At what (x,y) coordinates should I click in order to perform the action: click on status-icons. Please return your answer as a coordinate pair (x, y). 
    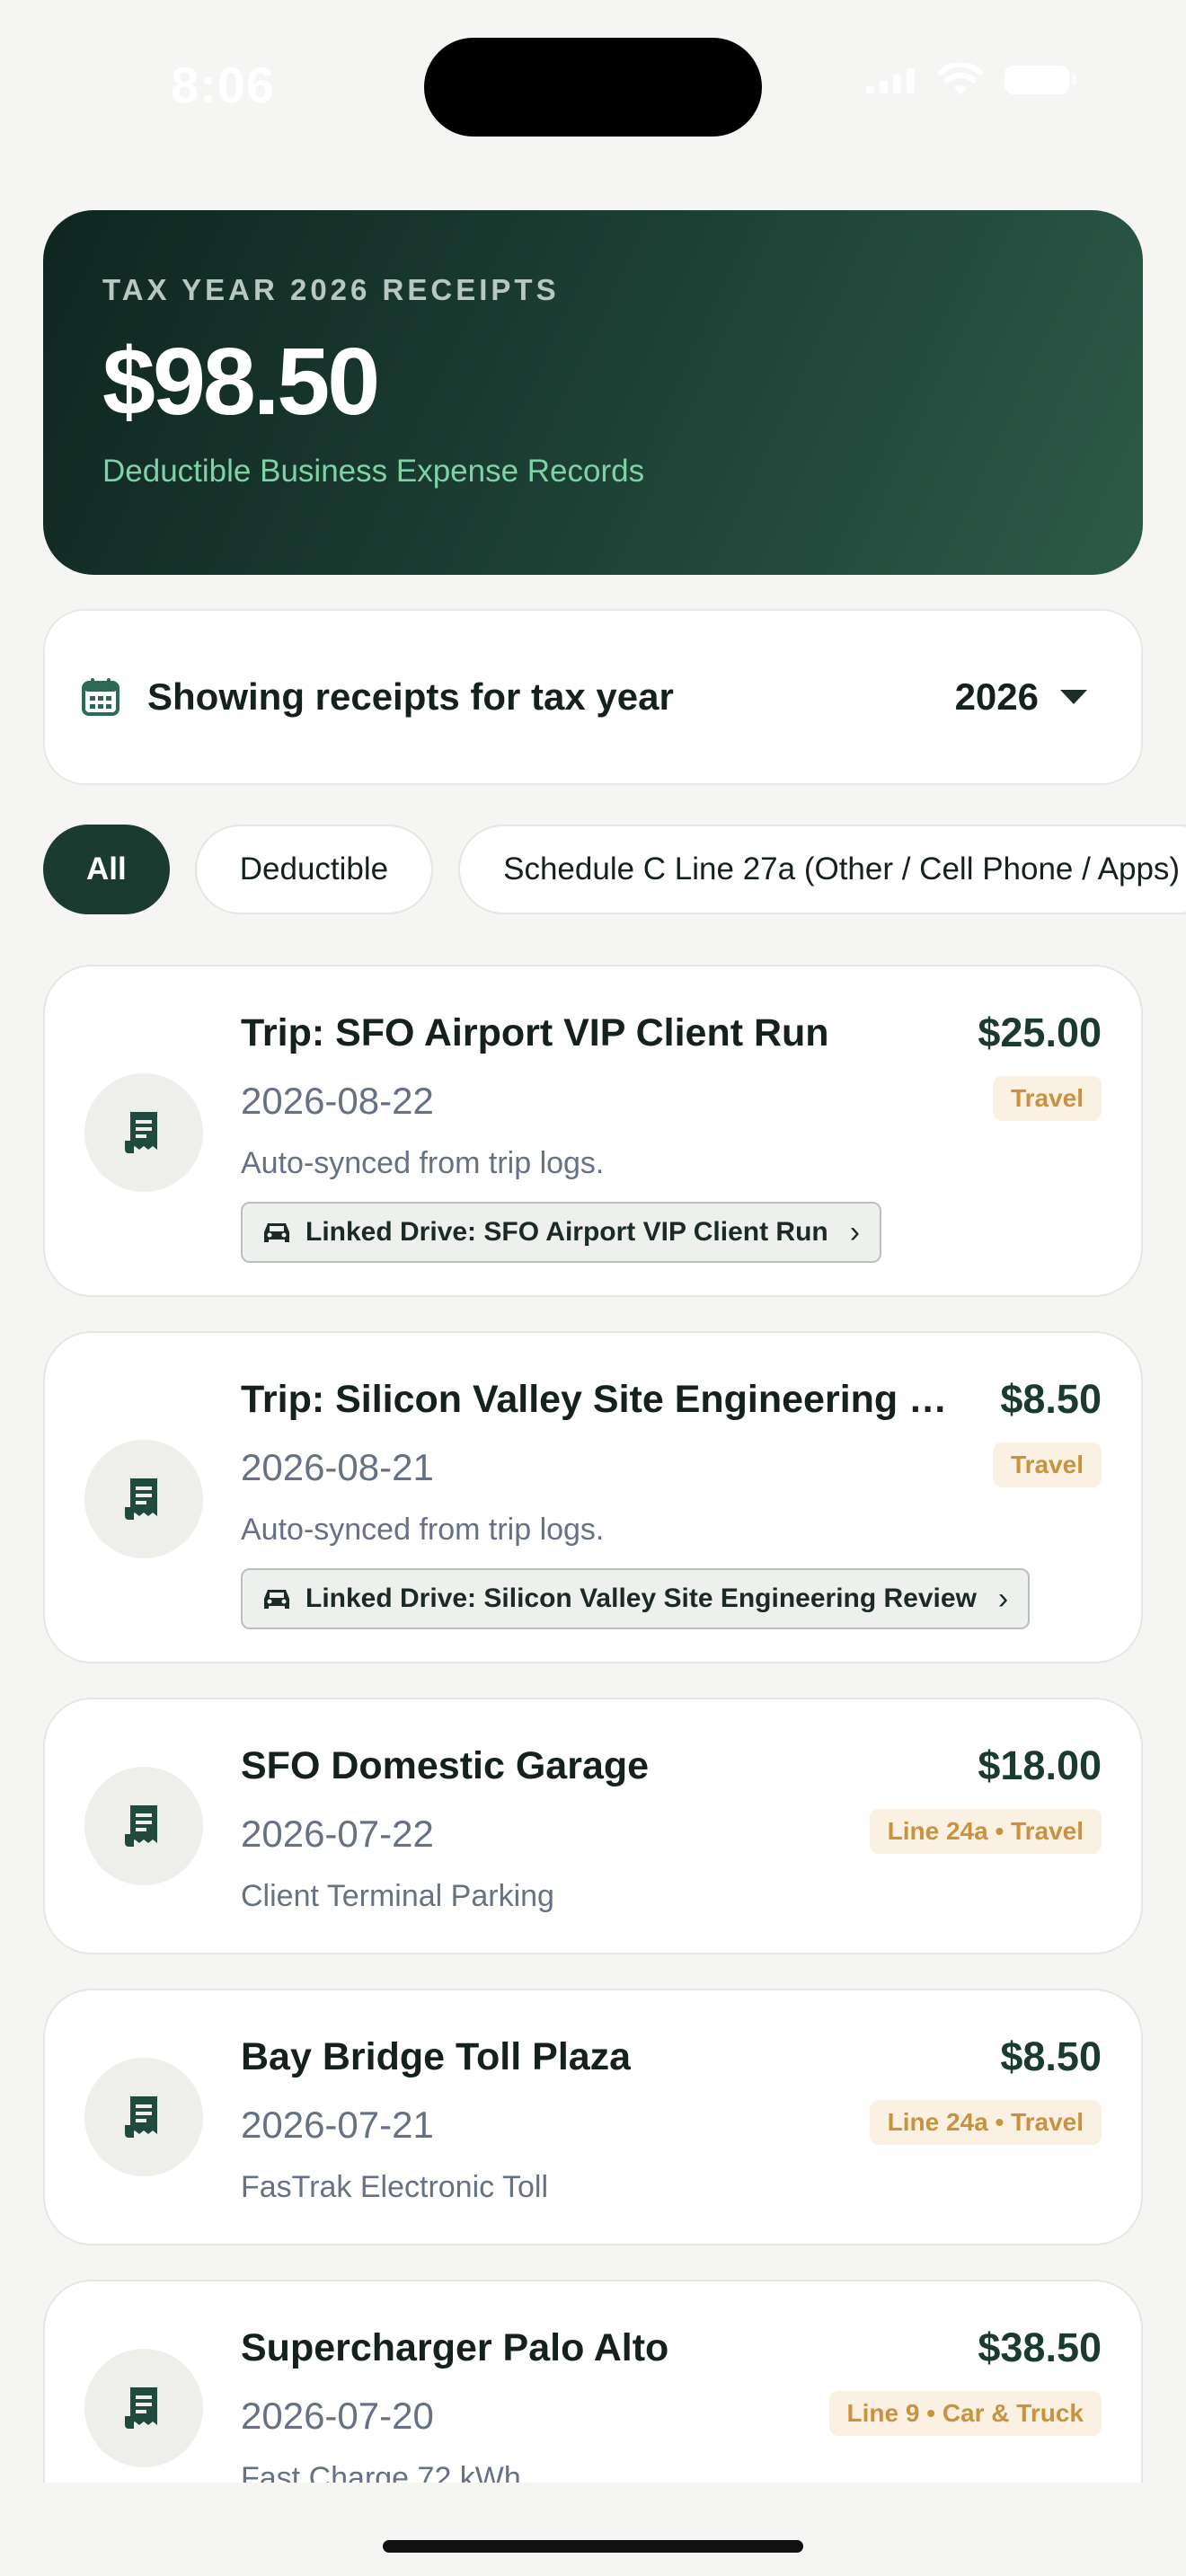
    Looking at the image, I should click on (972, 80).